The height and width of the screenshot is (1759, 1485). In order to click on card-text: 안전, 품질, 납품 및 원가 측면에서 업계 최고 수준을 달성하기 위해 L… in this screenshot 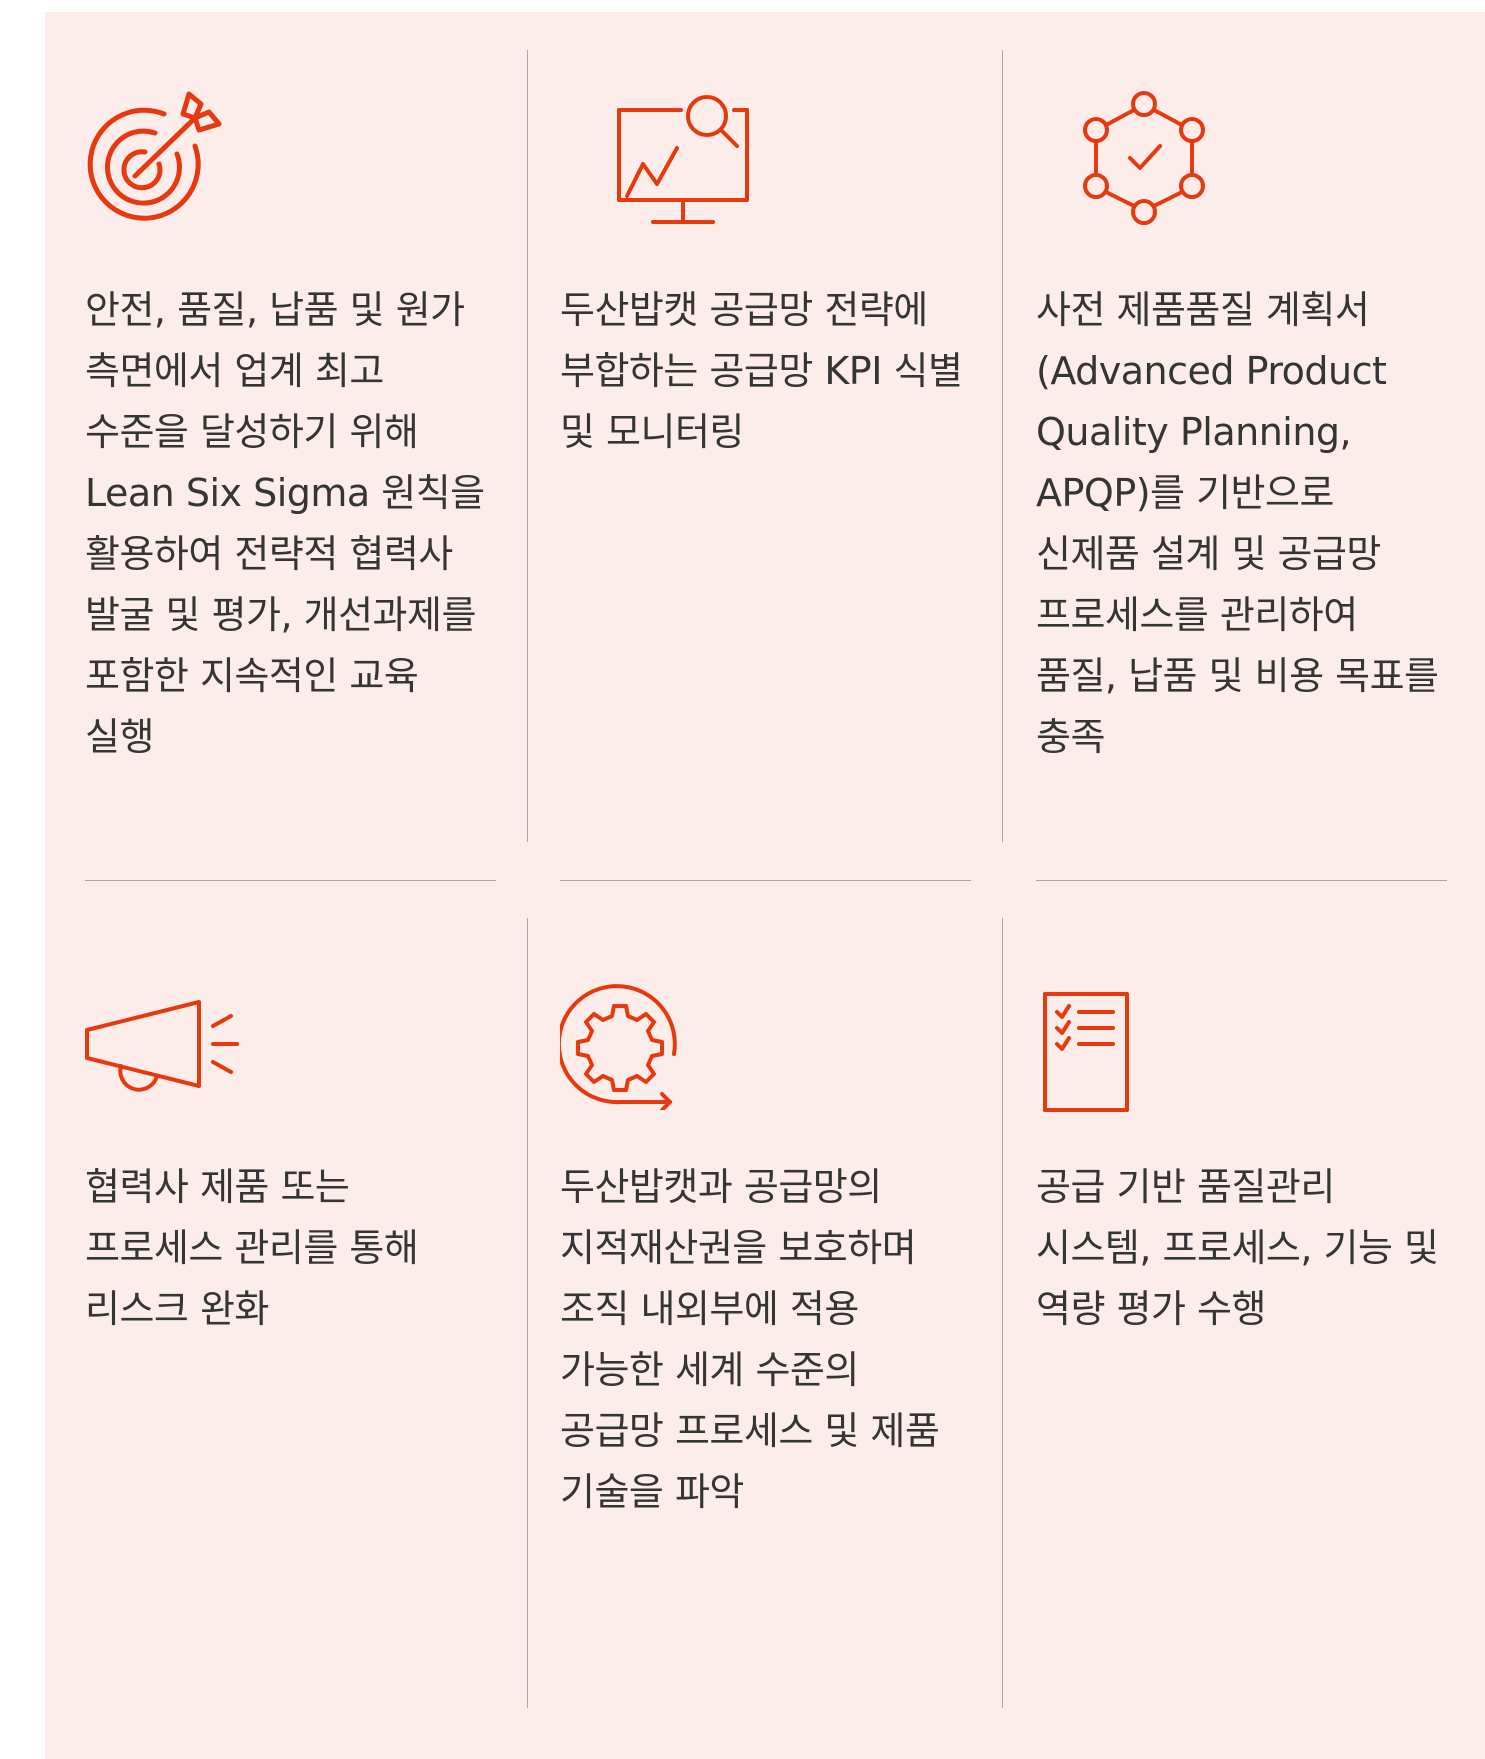, I will do `click(285, 523)`.